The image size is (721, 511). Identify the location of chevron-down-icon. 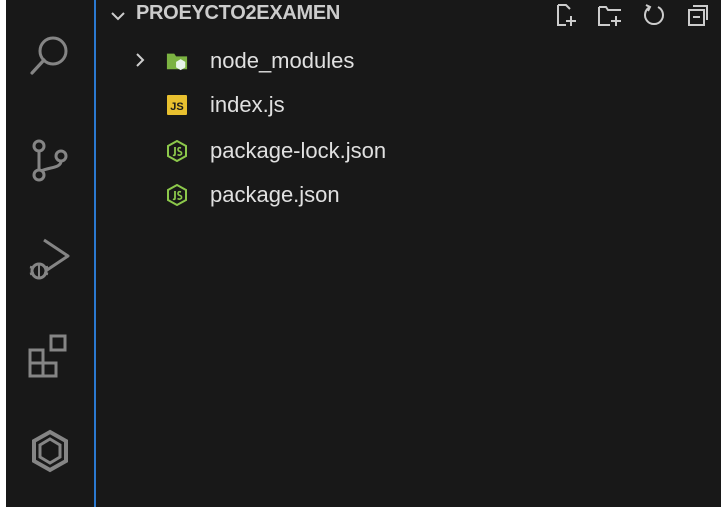
(118, 16).